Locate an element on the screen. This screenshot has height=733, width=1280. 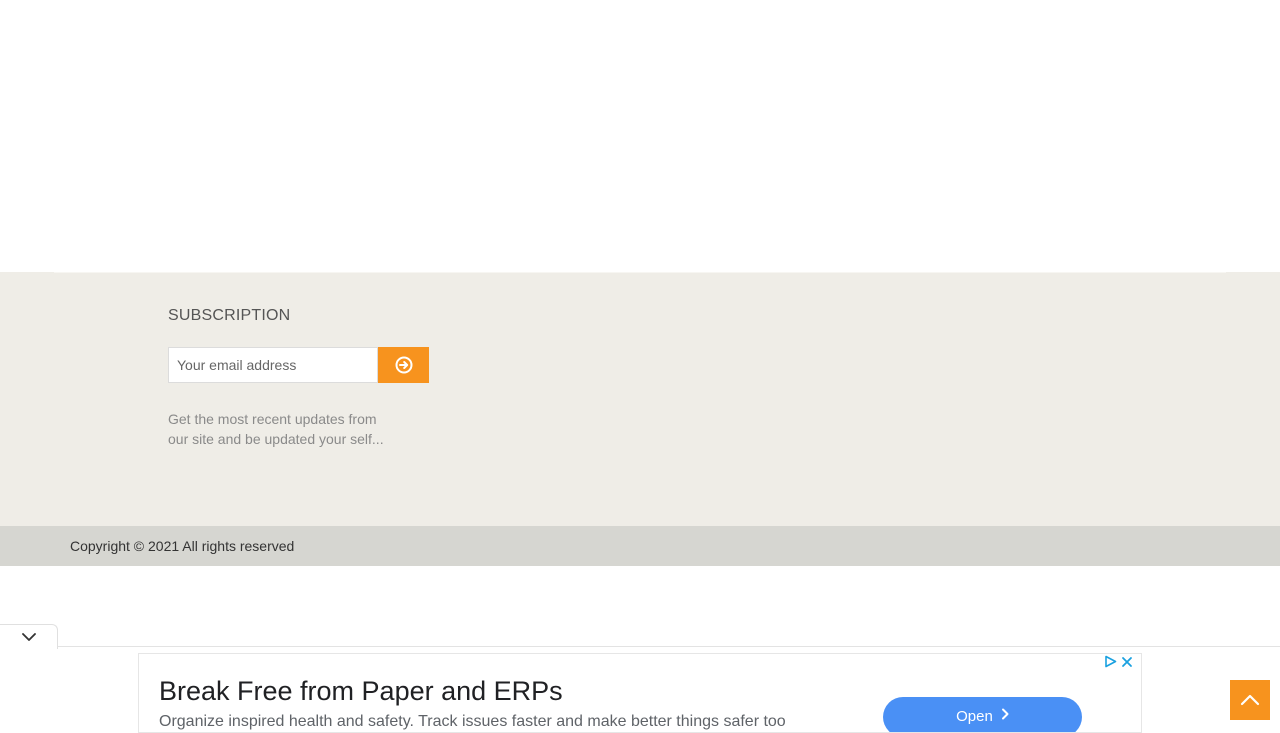
email-input is located at coordinates (273, 365).